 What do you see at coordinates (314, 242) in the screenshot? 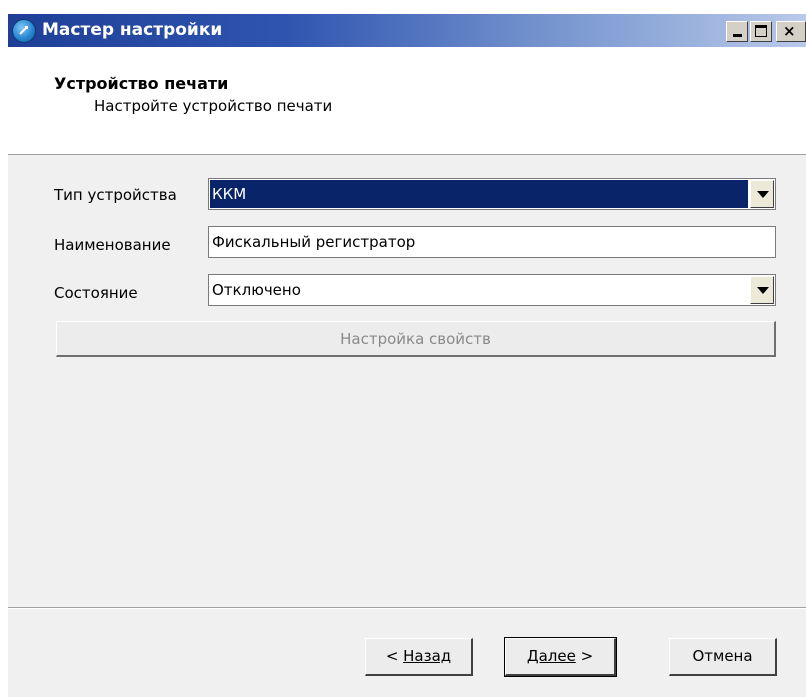
I see `name-value: Фискальный регистратор` at bounding box center [314, 242].